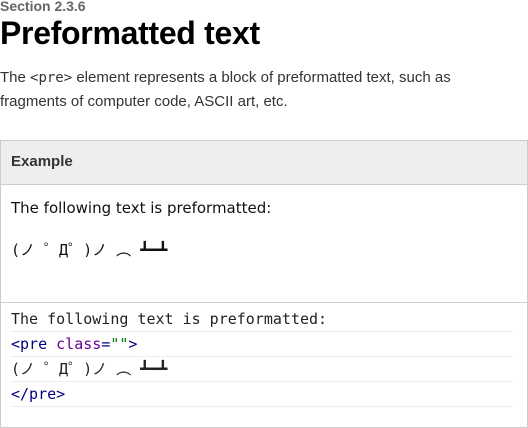  What do you see at coordinates (119, 344) in the screenshot?
I see `code-token-string: ""` at bounding box center [119, 344].